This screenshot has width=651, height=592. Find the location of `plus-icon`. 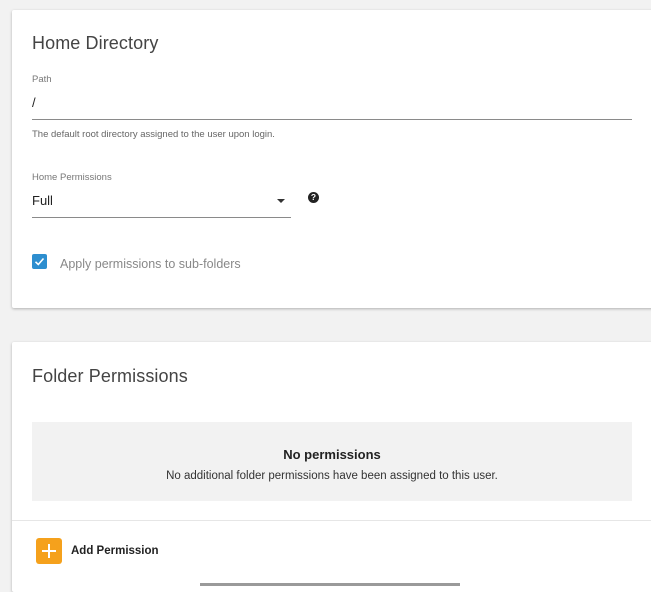

plus-icon is located at coordinates (49, 551).